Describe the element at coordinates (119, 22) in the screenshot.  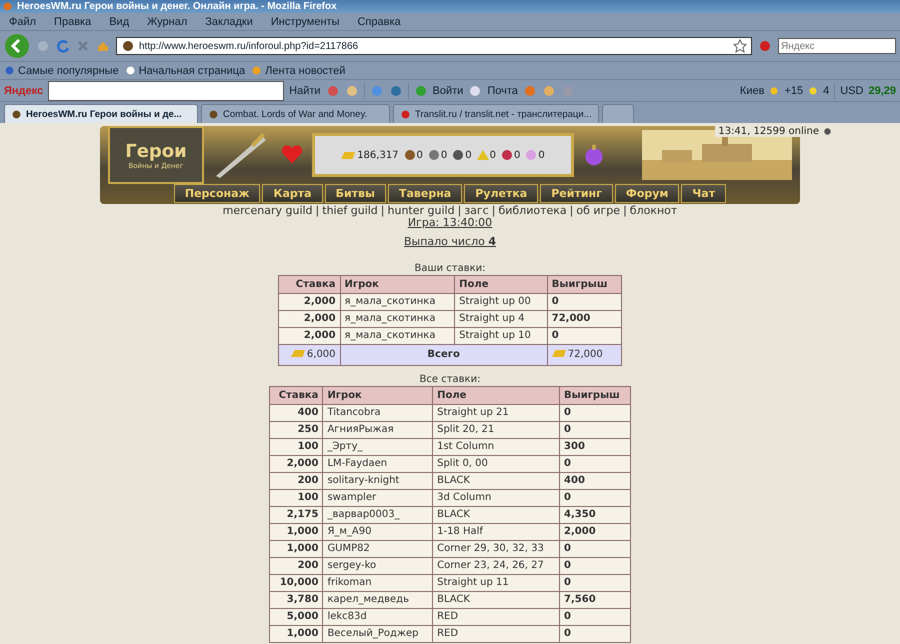
I see `menu-item: Вид` at that location.